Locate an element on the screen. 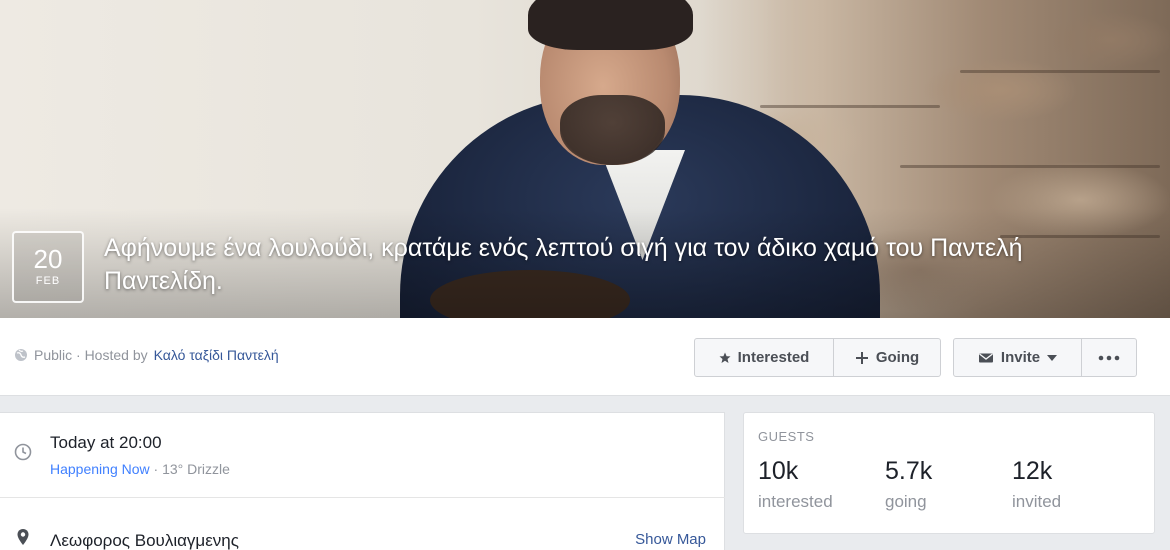 The height and width of the screenshot is (550, 1170). going-label: Going is located at coordinates (897, 357).